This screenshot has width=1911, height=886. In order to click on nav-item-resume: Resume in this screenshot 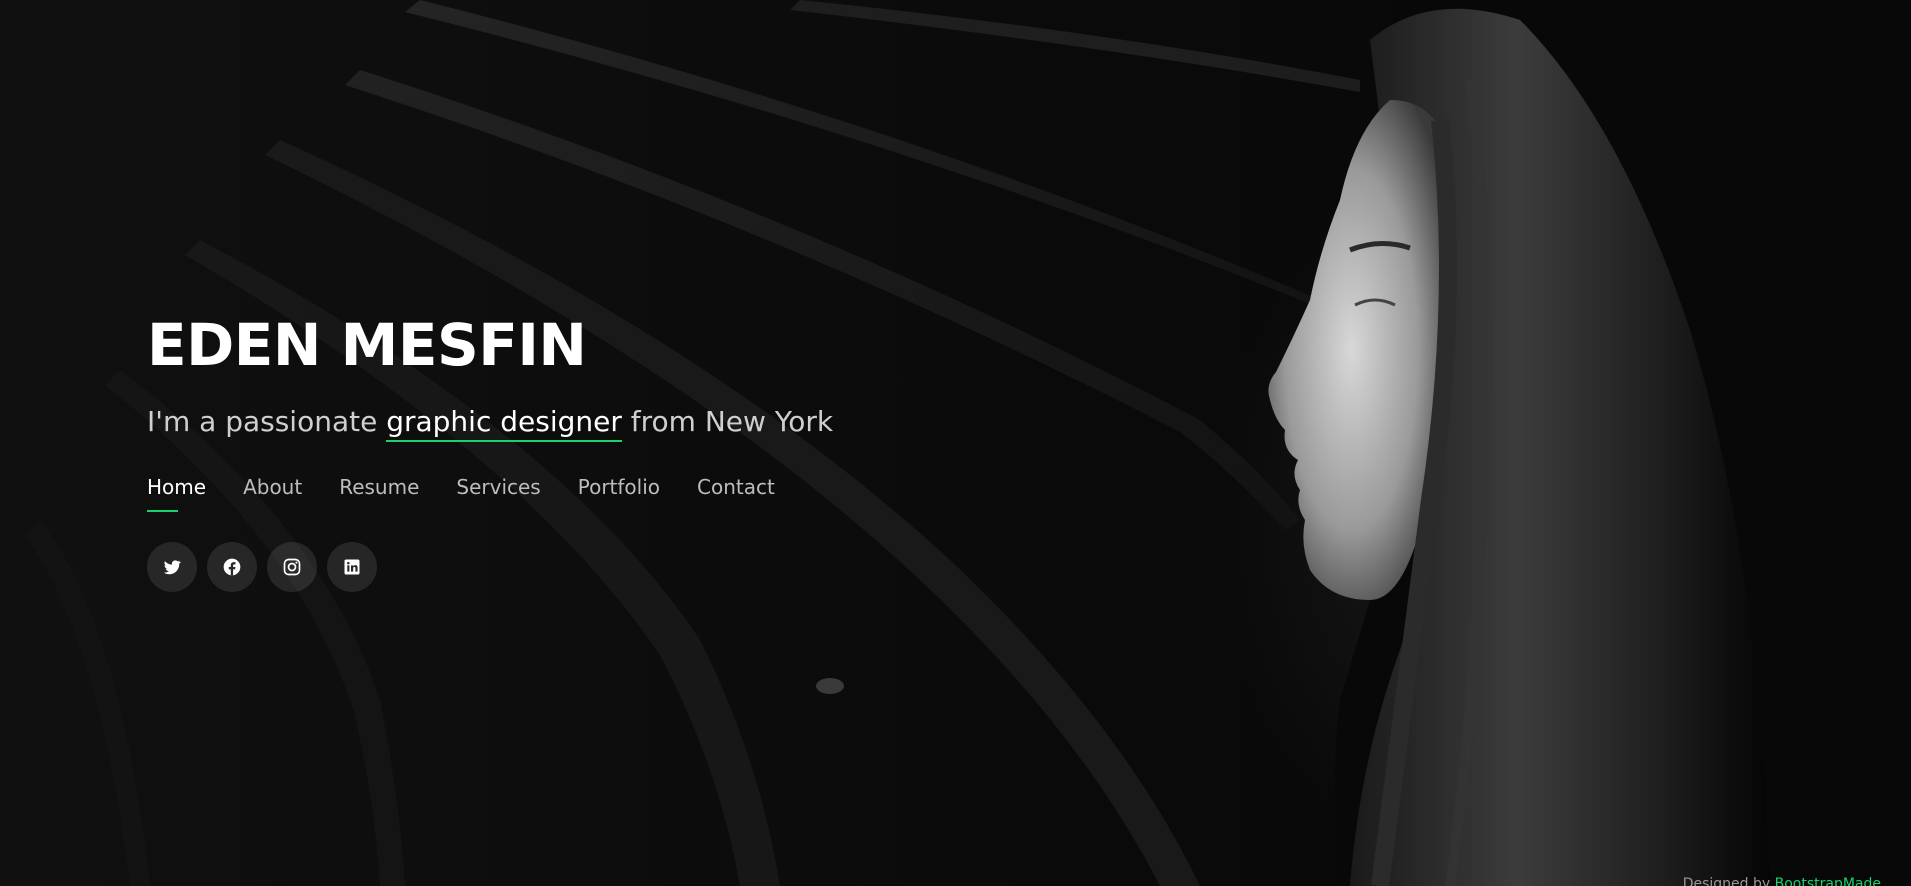, I will do `click(379, 487)`.